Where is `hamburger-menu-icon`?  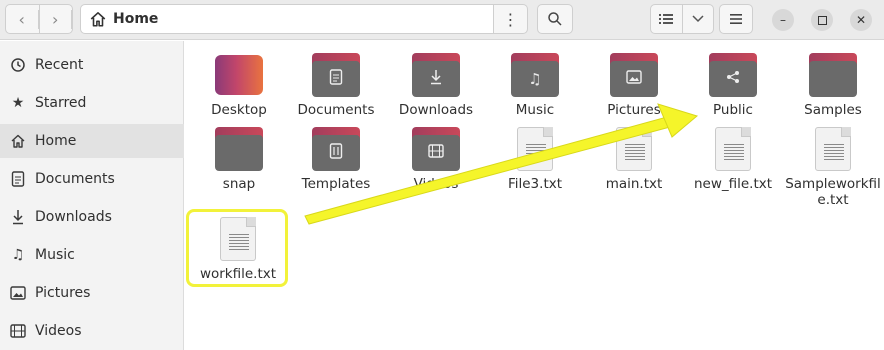
hamburger-menu-icon is located at coordinates (736, 19).